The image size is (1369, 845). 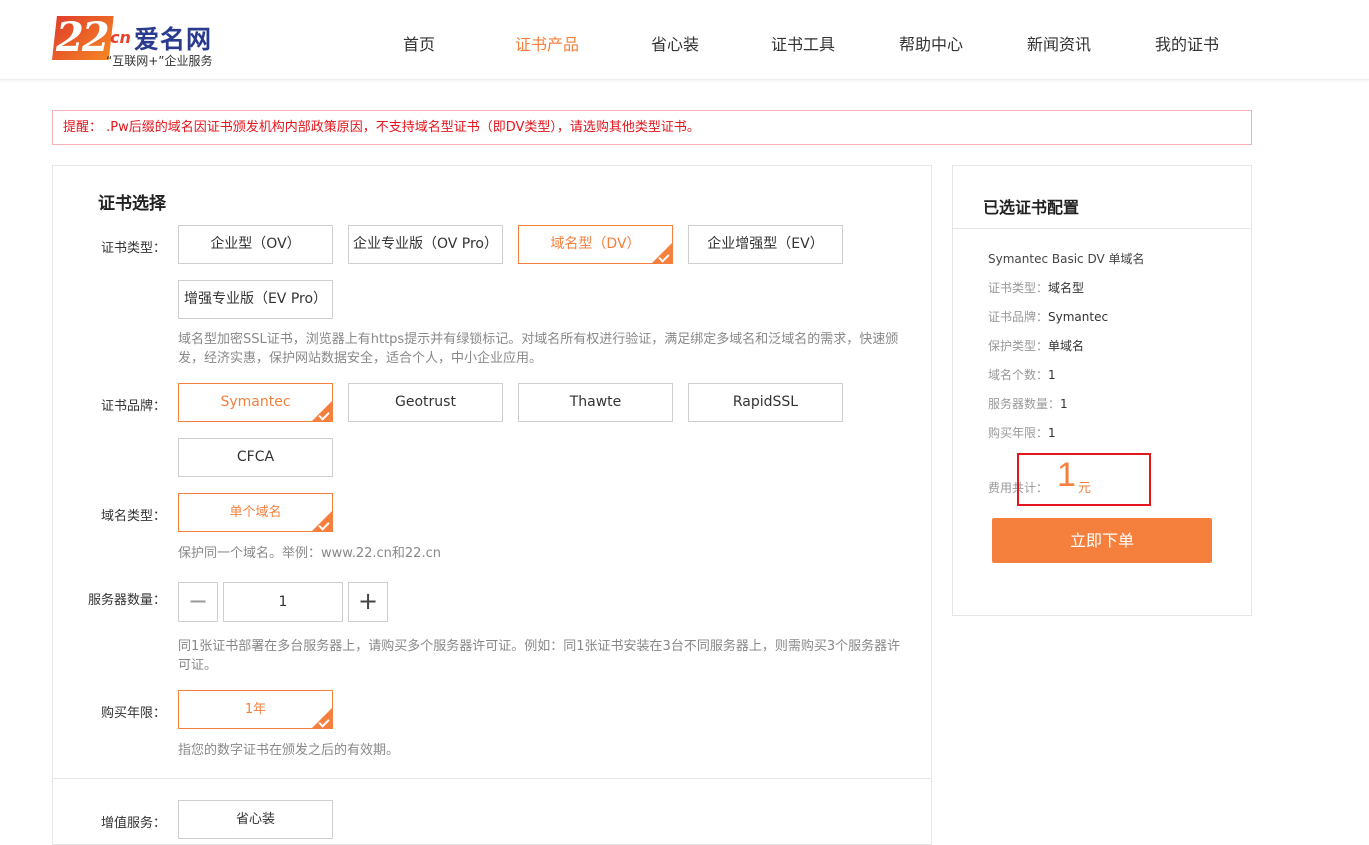 I want to click on server-count-input: 1, so click(x=283, y=602).